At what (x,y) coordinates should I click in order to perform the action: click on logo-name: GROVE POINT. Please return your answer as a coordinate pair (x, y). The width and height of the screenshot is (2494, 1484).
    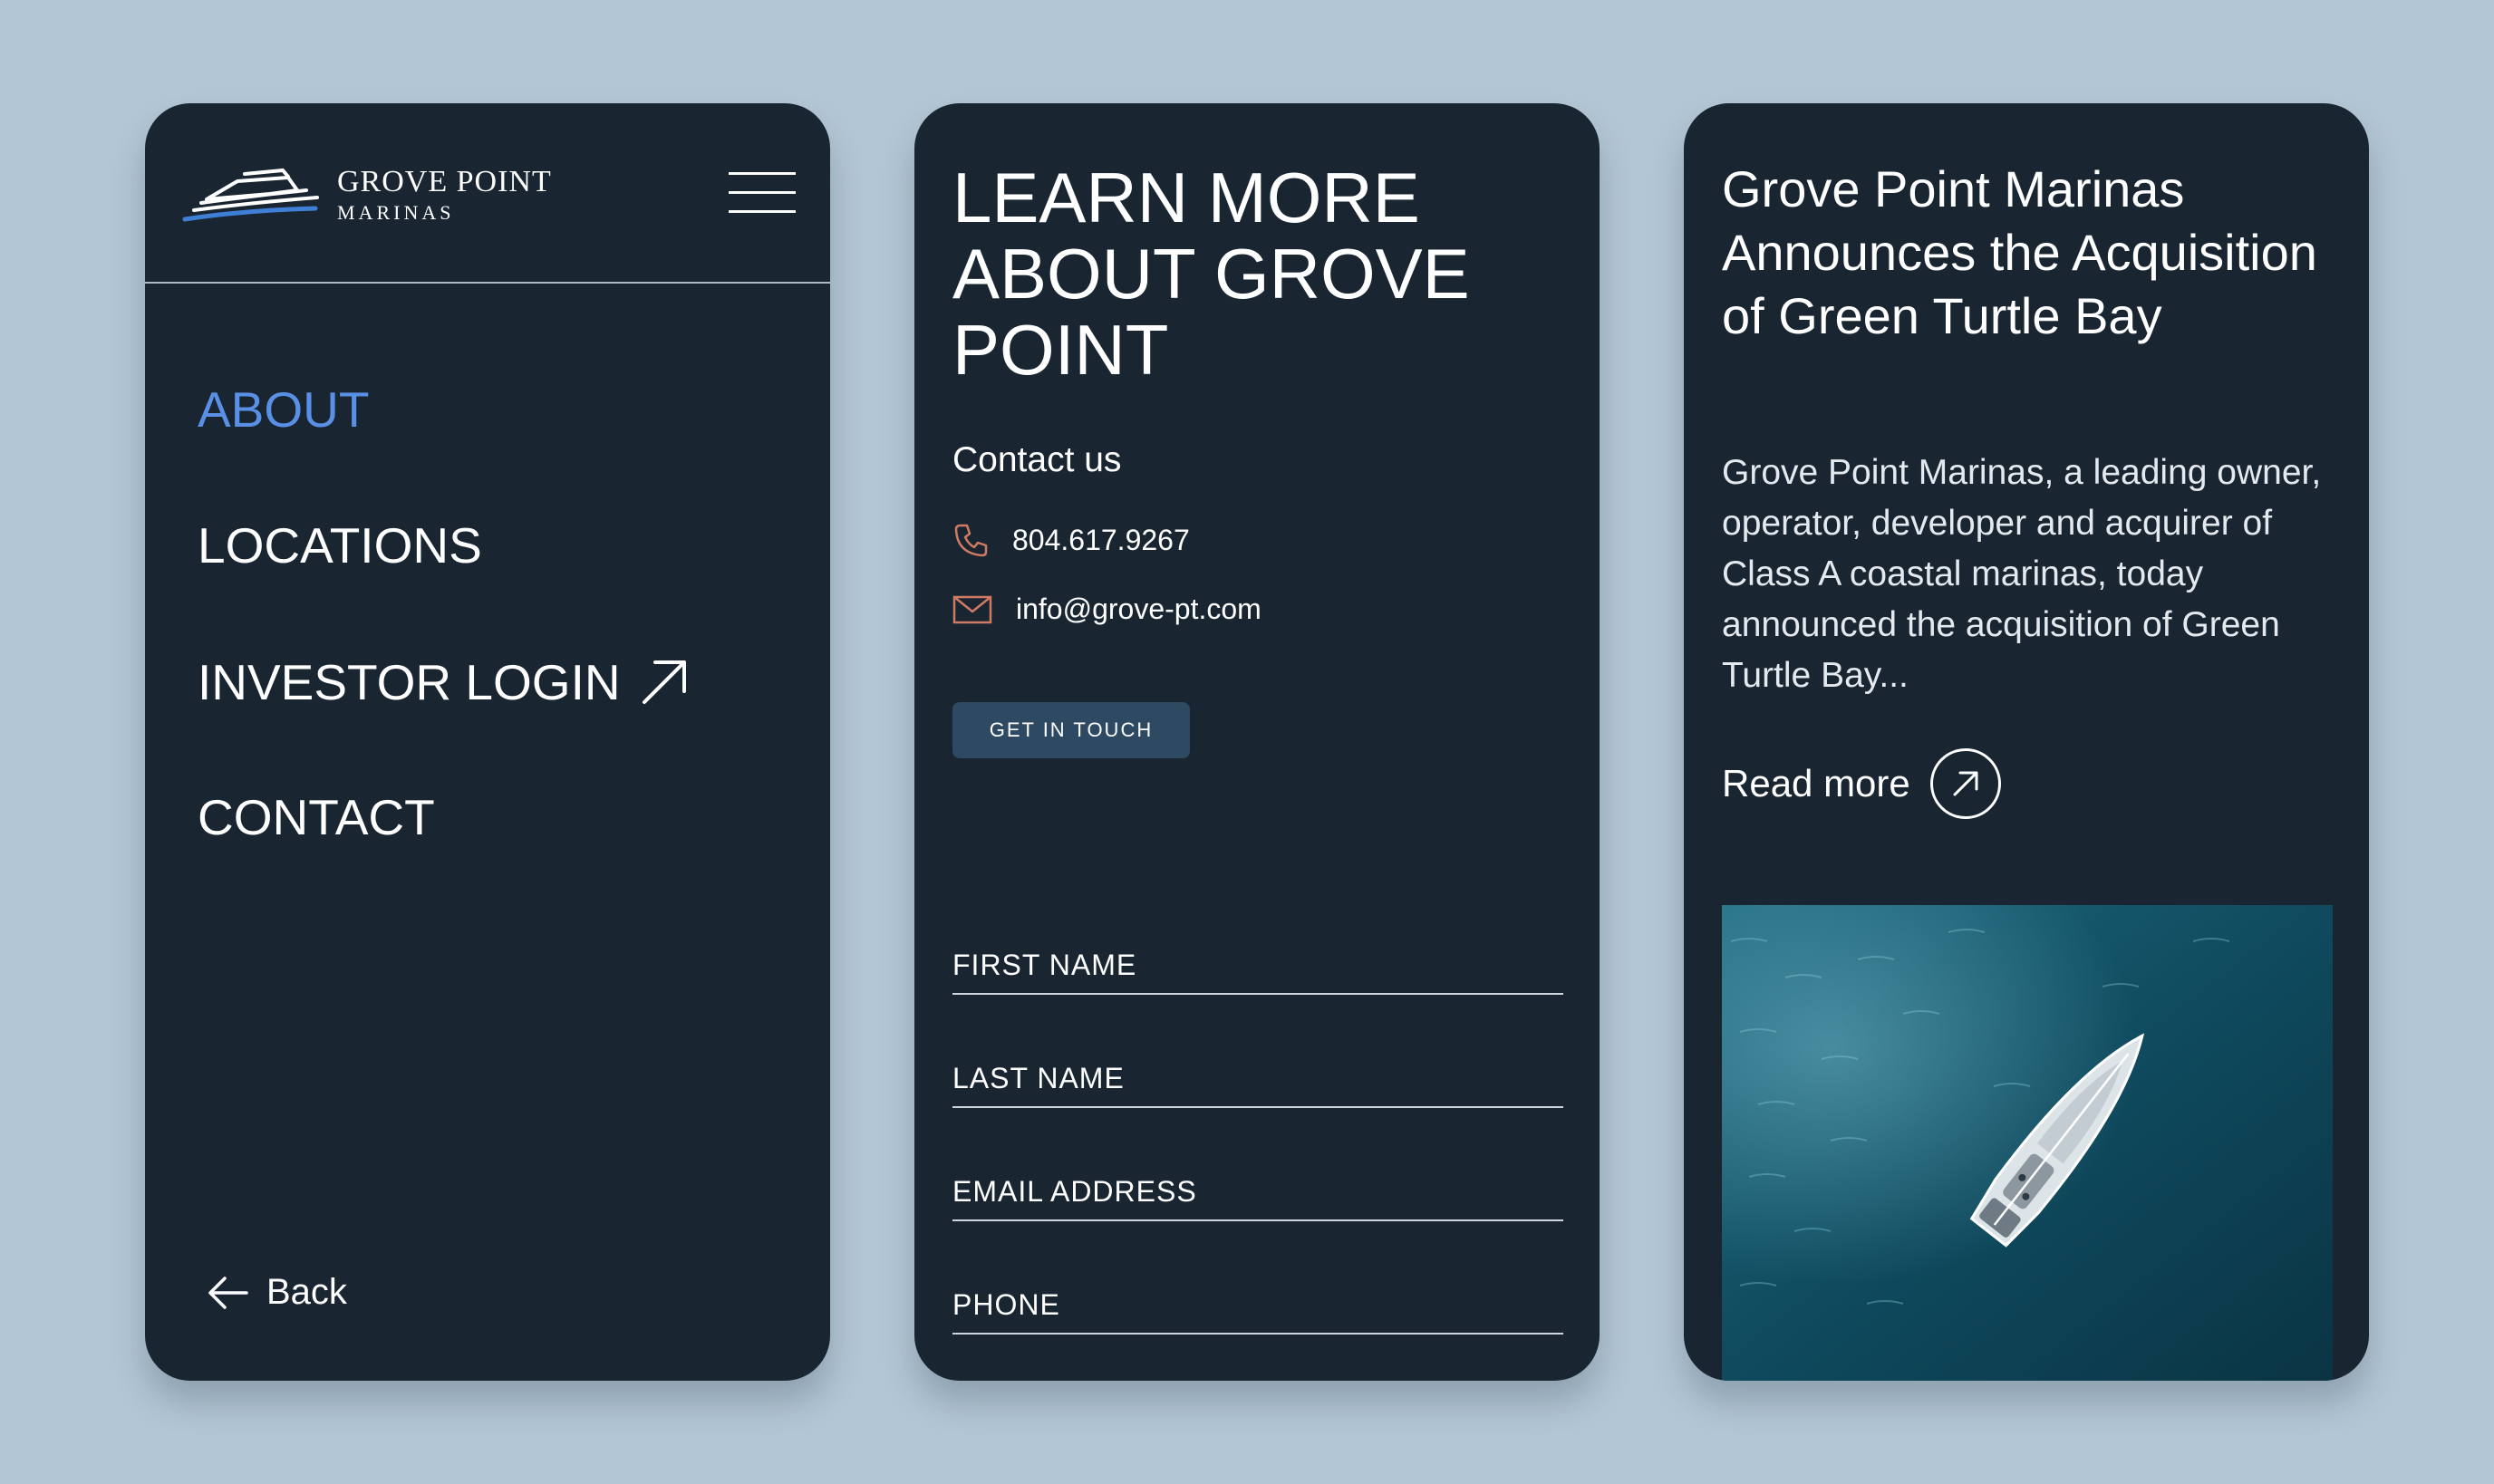
    Looking at the image, I should click on (444, 182).